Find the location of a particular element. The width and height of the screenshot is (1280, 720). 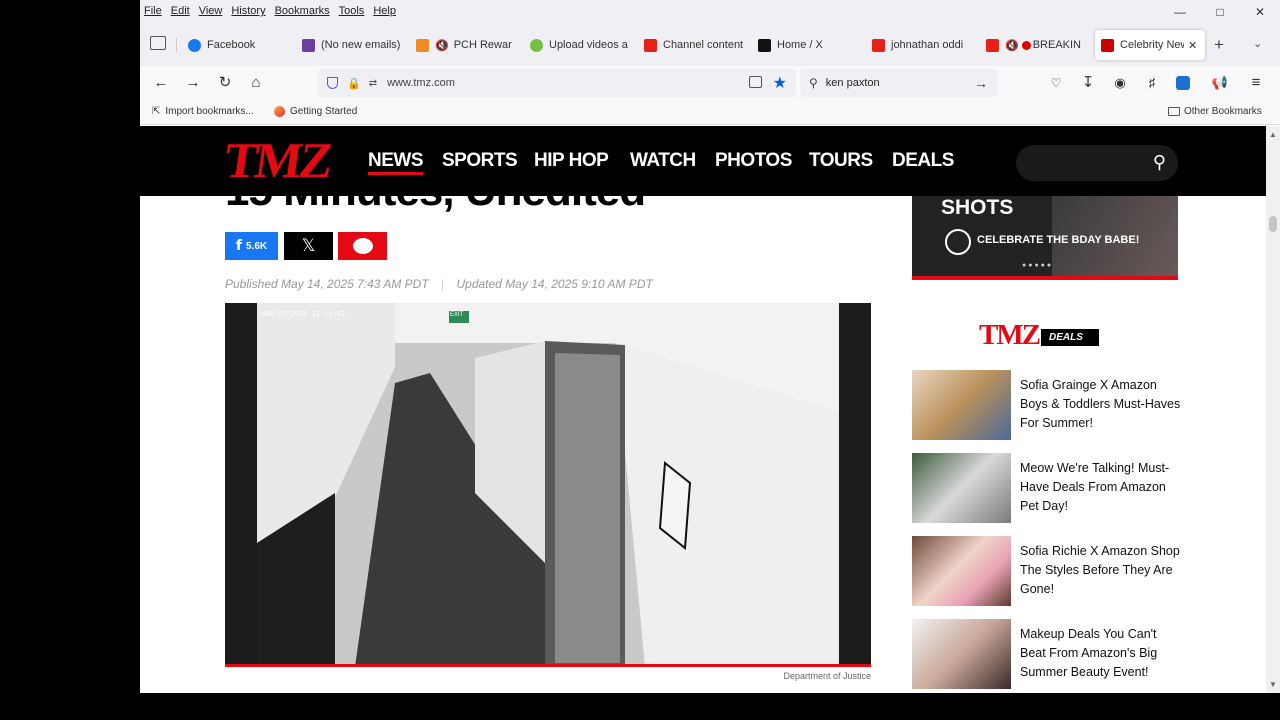

downloads-icon: ↧ is located at coordinates (1088, 83).